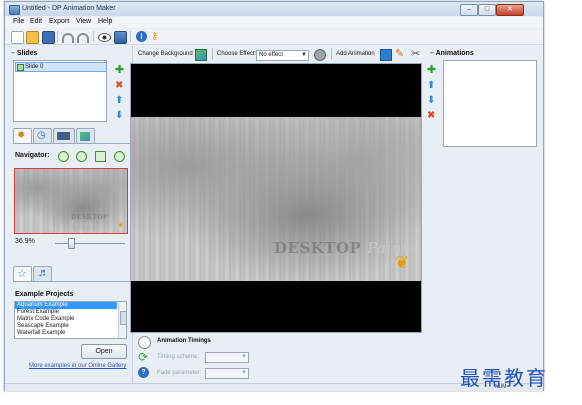 The image size is (582, 405). I want to click on list-item: Matrix Code Example, so click(70, 319).